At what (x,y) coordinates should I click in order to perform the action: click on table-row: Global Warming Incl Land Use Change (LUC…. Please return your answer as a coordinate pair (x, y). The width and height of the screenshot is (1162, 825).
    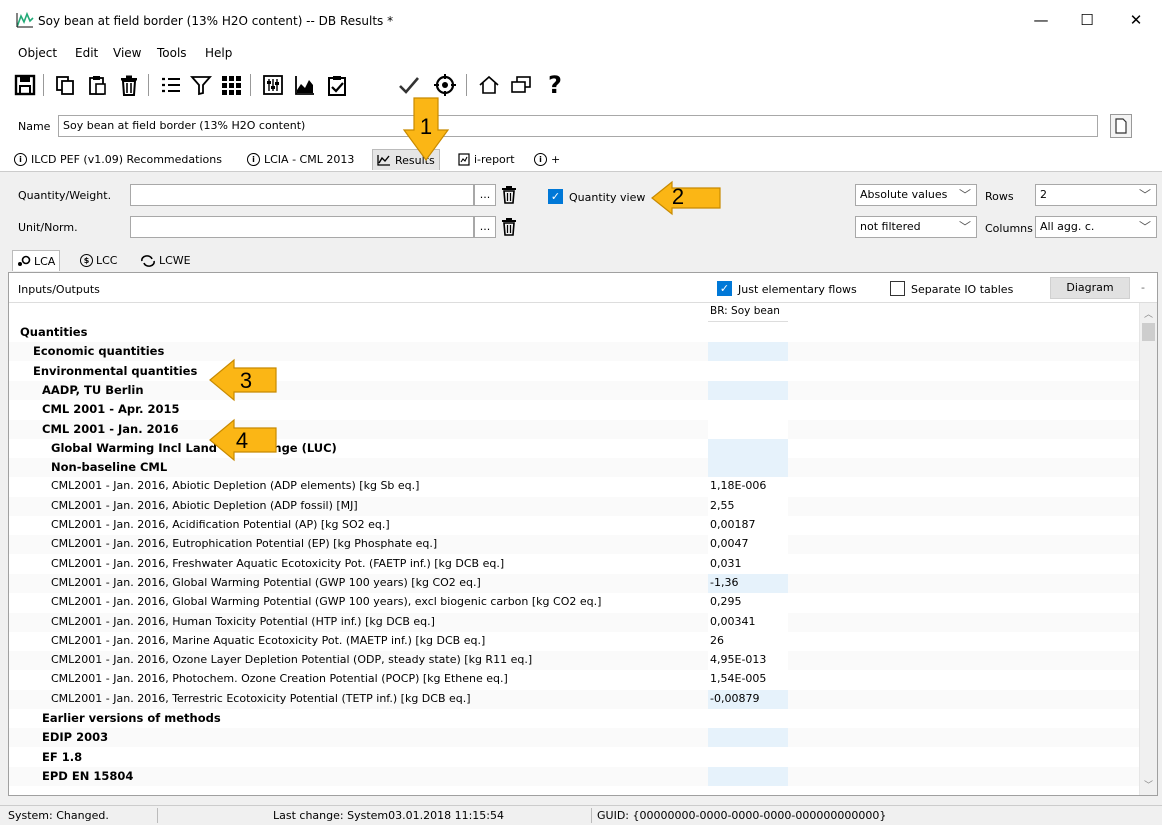
    Looking at the image, I should click on (574, 448).